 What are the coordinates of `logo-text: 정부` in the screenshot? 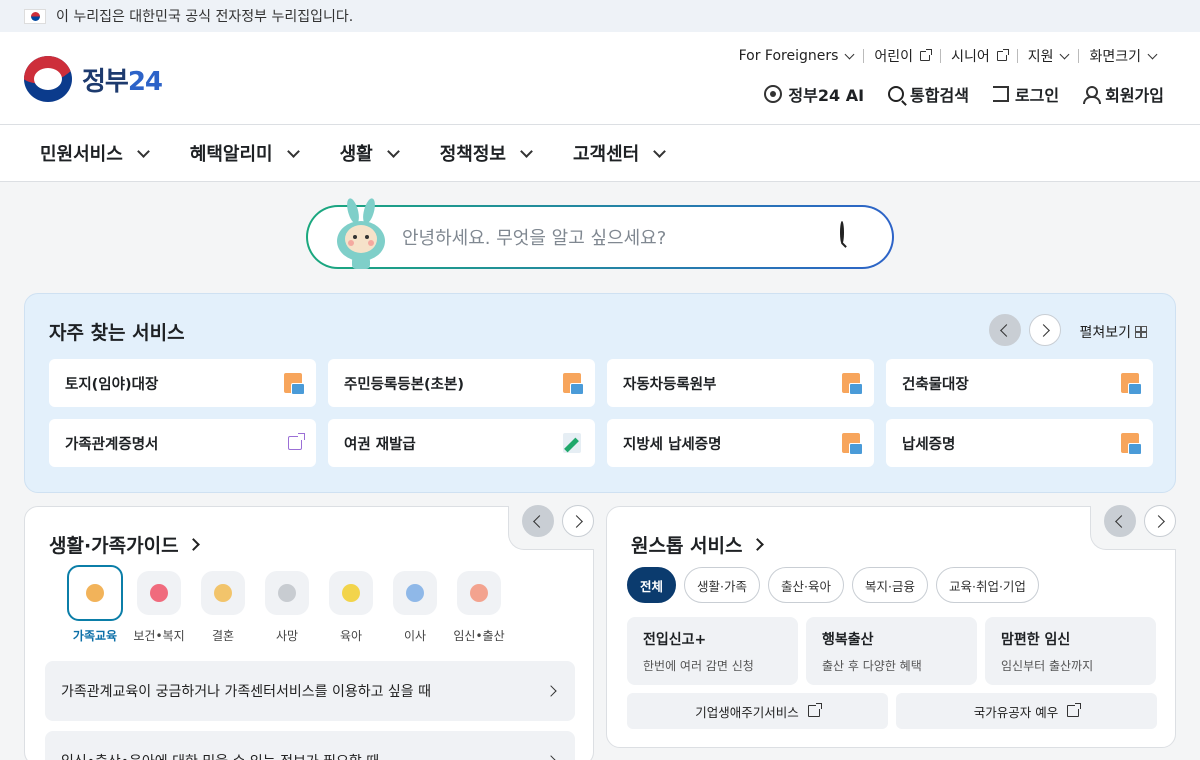 It's located at (105, 81).